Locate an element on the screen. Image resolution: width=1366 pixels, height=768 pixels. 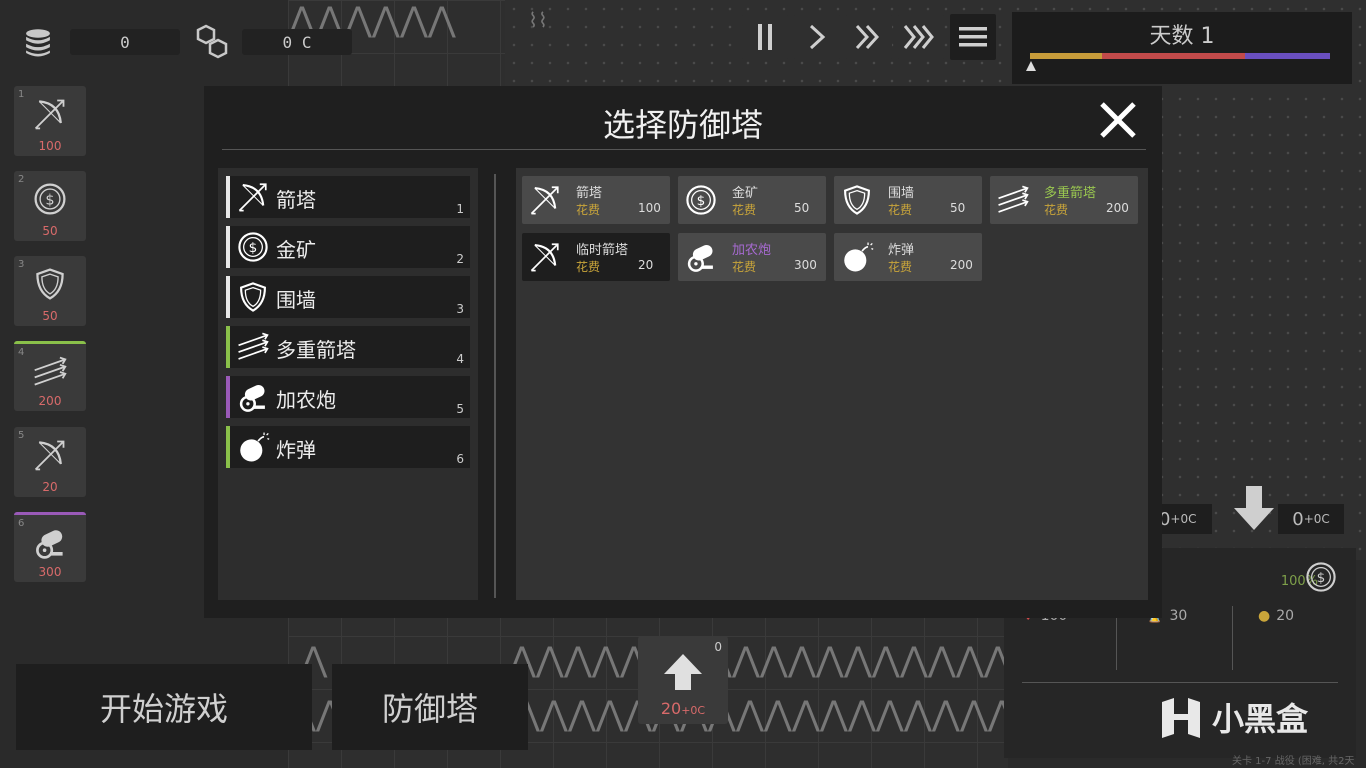
hotbar-slot-1: 1 100 is located at coordinates (50, 121).